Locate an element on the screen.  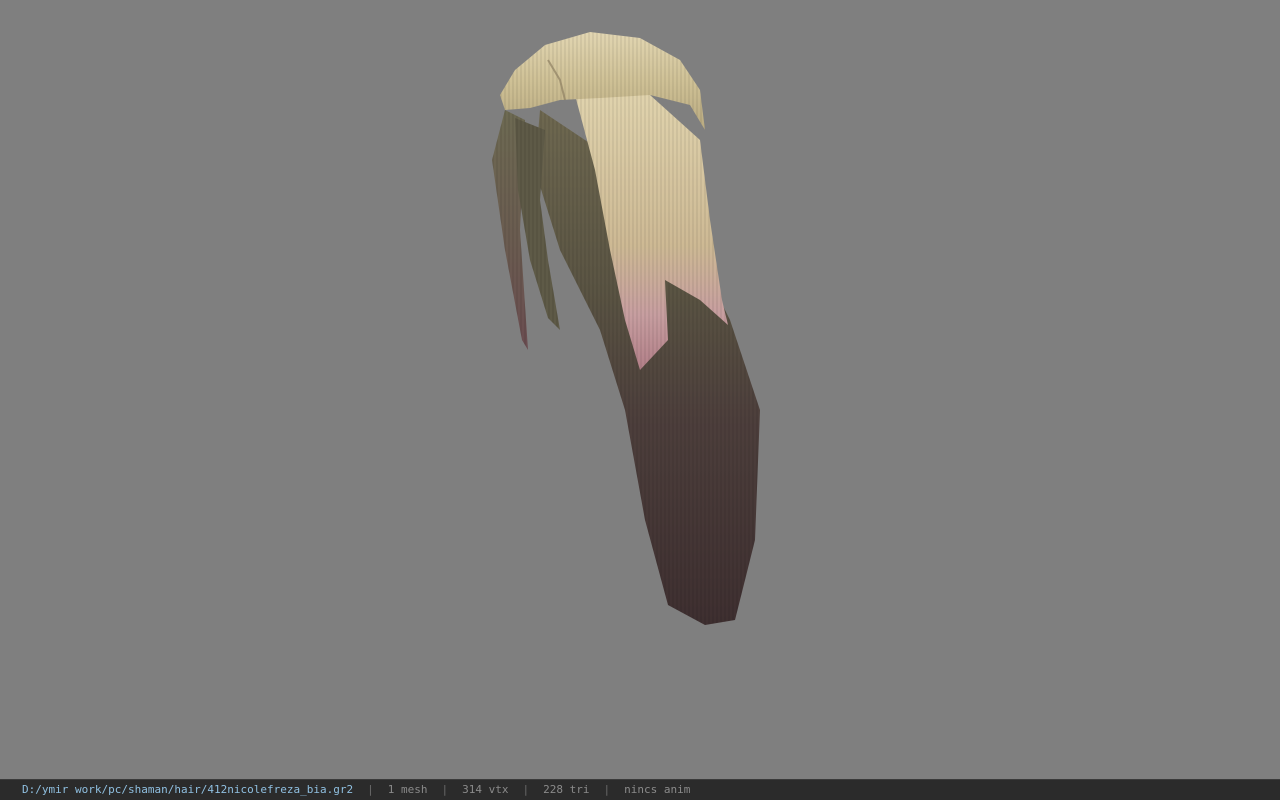
anim-status-label: nincs anim is located at coordinates (657, 789).